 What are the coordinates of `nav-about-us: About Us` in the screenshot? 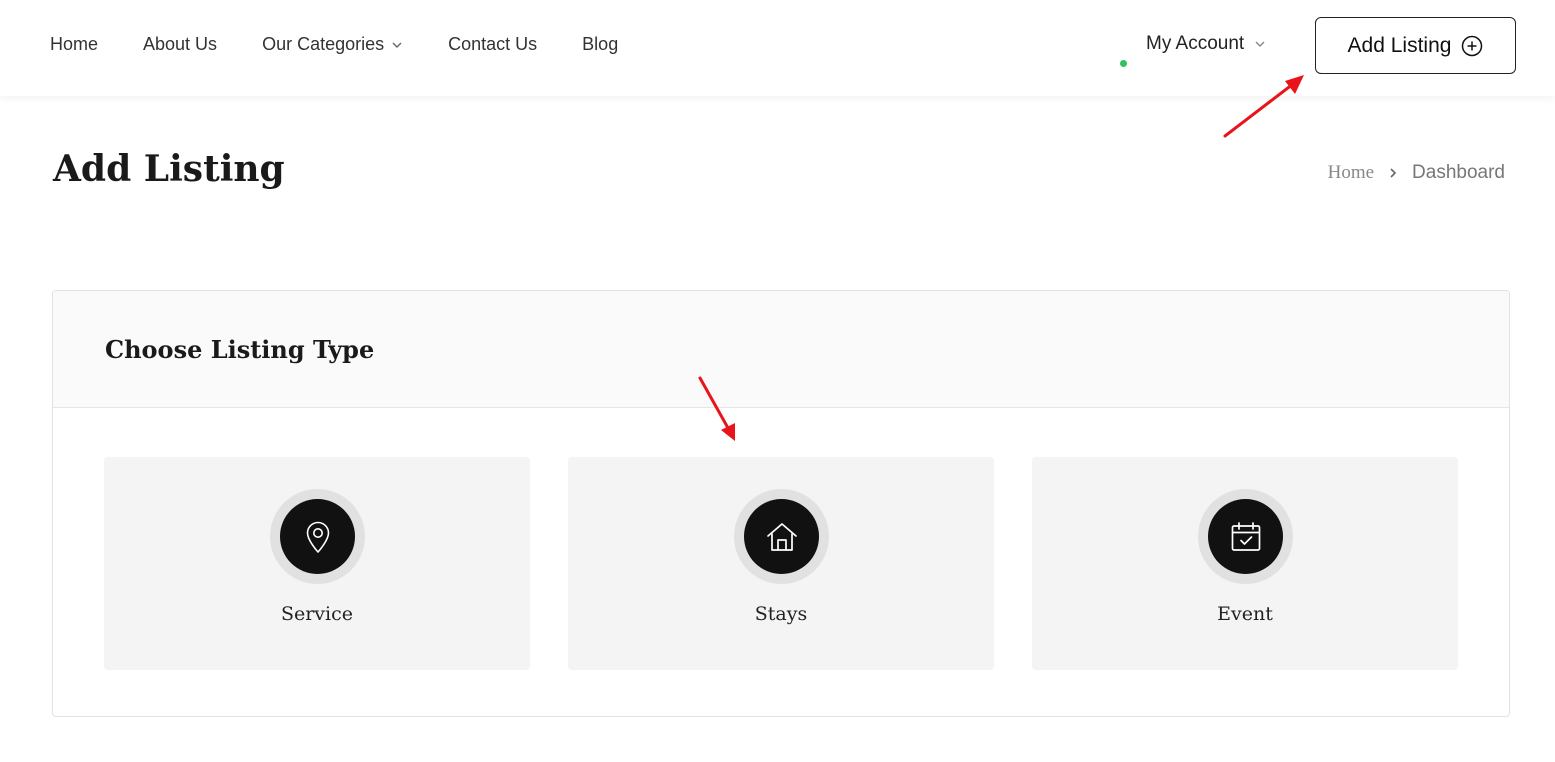 It's located at (180, 44).